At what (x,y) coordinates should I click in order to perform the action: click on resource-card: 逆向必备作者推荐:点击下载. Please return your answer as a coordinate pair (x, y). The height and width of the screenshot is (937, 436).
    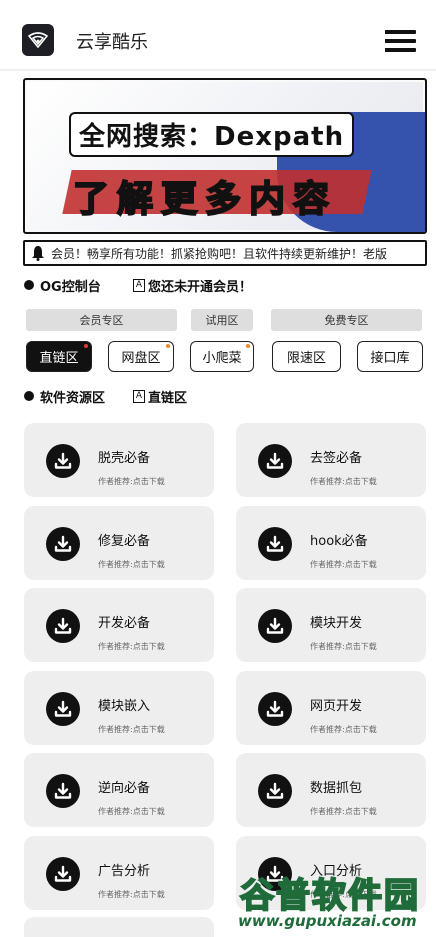
    Looking at the image, I should click on (119, 790).